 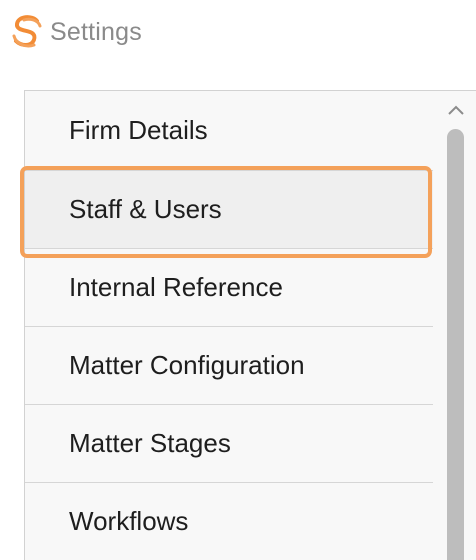 I want to click on swirl-s-logo-icon, so click(x=27, y=31).